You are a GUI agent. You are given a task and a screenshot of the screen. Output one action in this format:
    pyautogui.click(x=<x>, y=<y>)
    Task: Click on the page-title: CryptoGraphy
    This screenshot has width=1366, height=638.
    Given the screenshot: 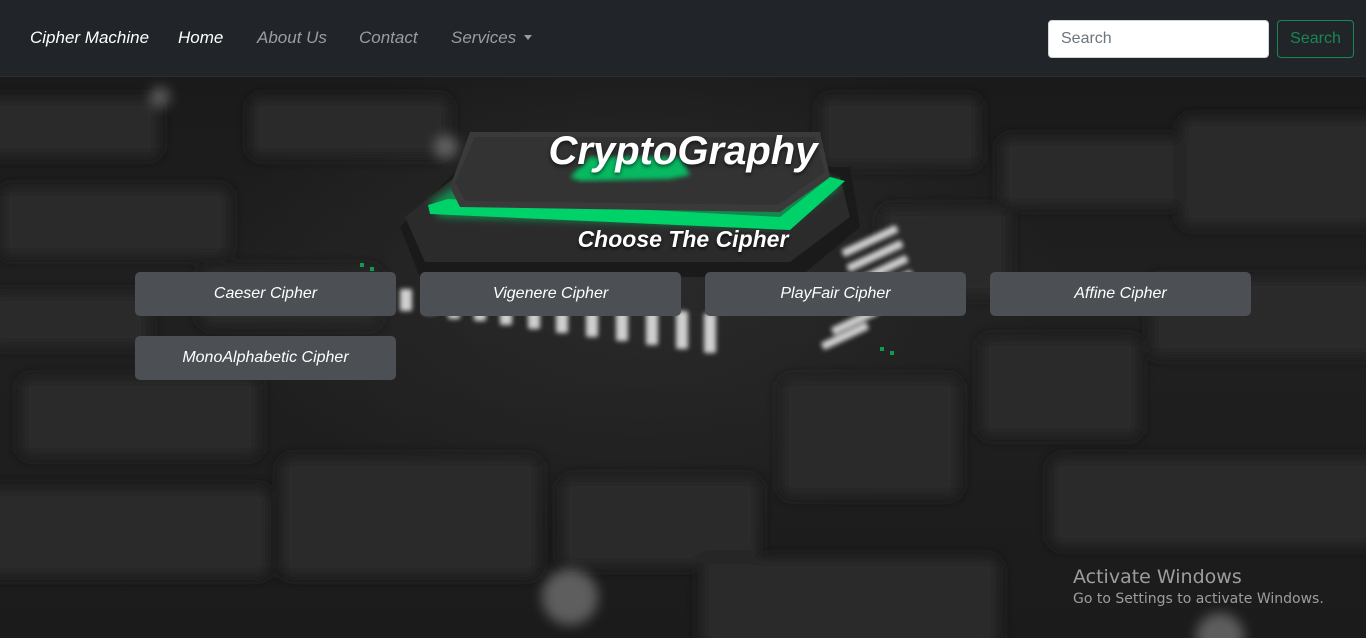 What is the action you would take?
    pyautogui.click(x=683, y=151)
    